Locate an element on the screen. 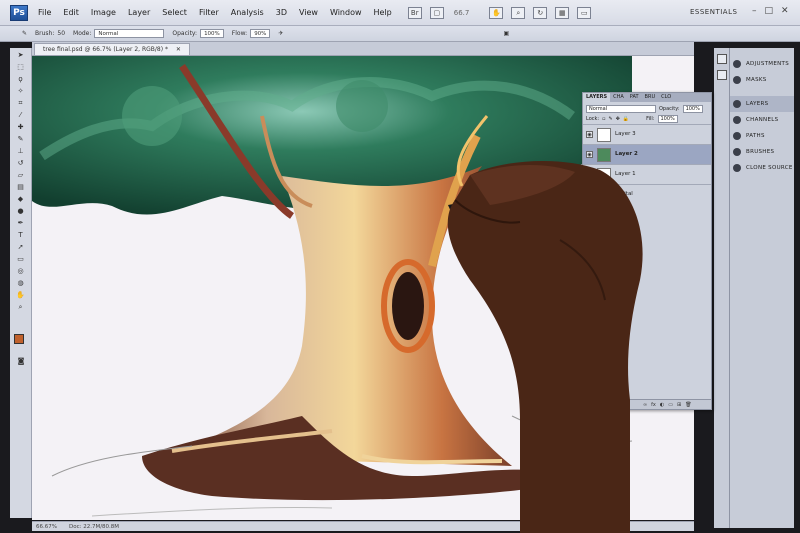  arrange-documents-icon: ▦ is located at coordinates (562, 12).